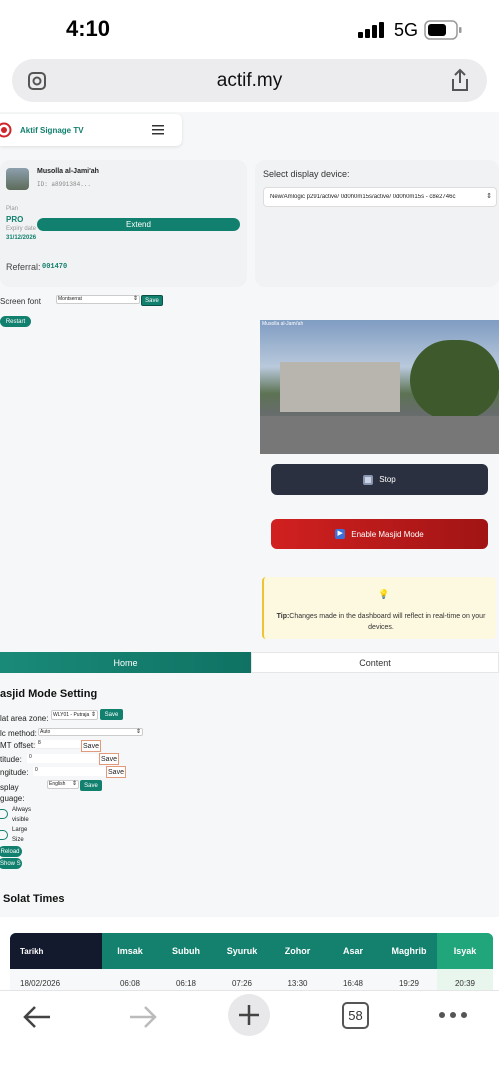  What do you see at coordinates (49, 694) in the screenshot?
I see `masjid-settings-title: asjid Mode Setting` at bounding box center [49, 694].